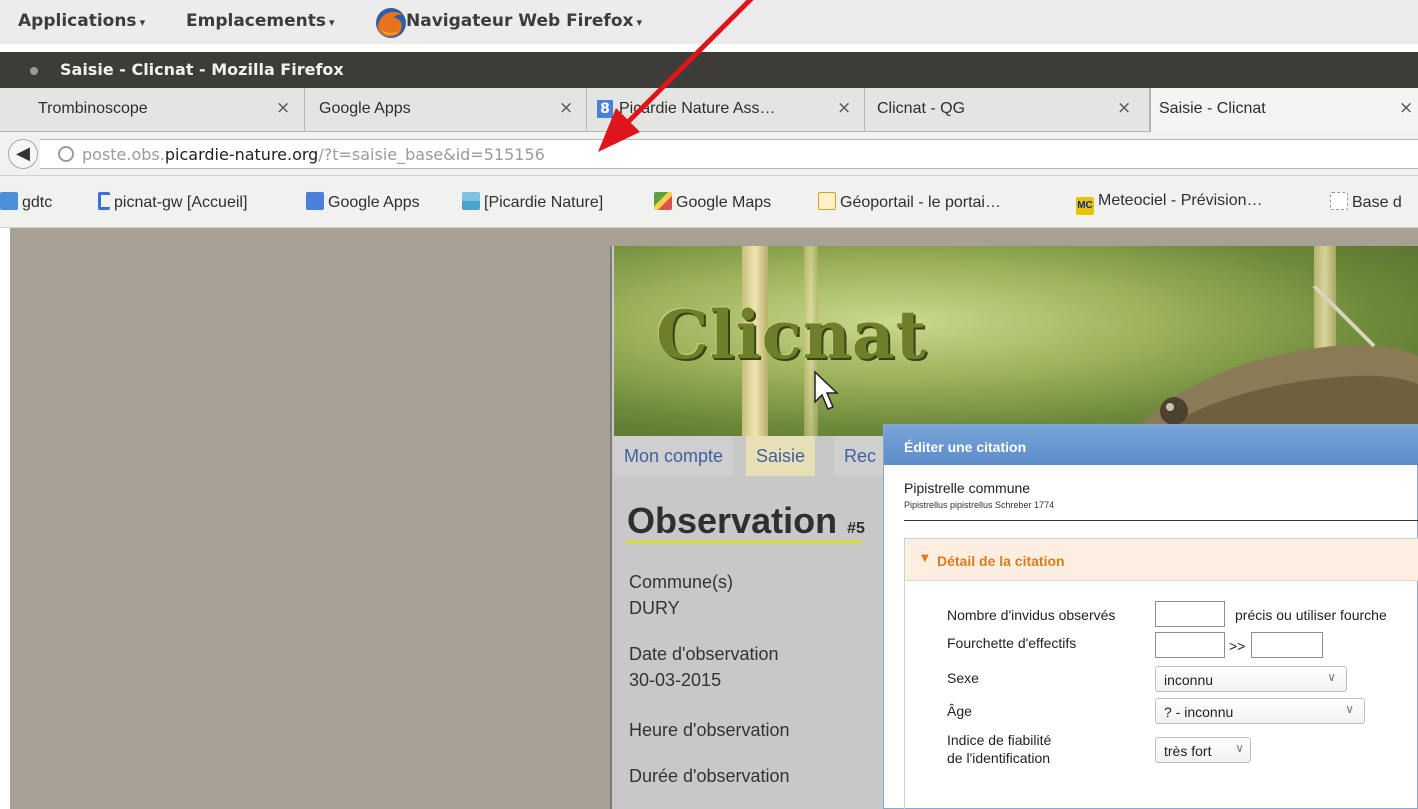  Describe the element at coordinates (724, 202) in the screenshot. I see `bookmark-label: Google Maps` at that location.